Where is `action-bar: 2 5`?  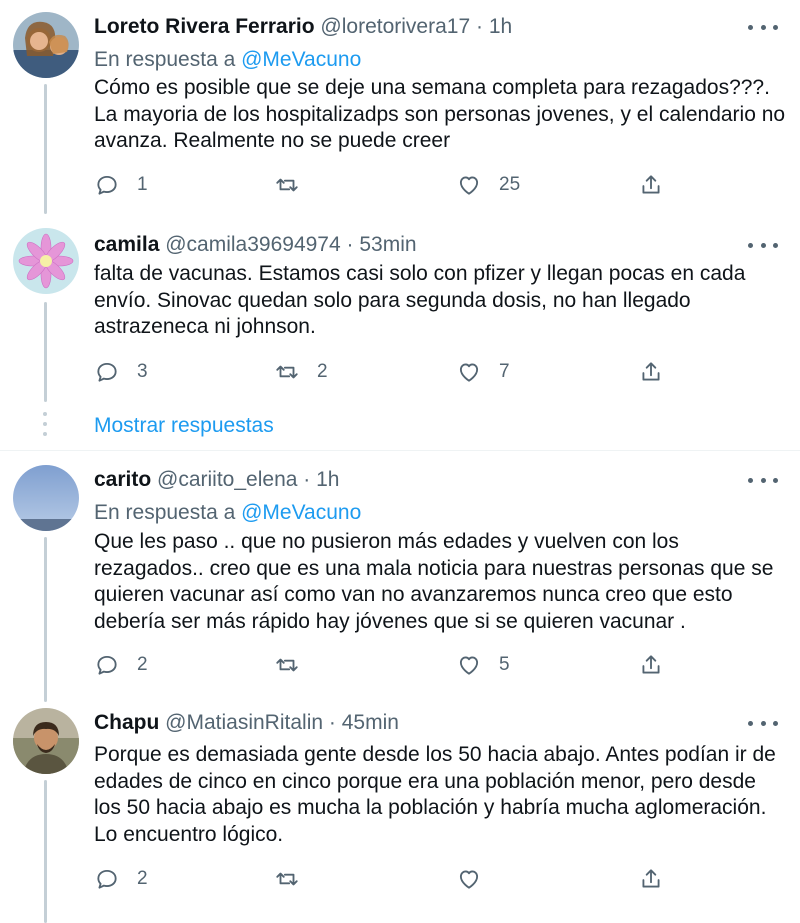
action-bar: 2 5 is located at coordinates (400, 665).